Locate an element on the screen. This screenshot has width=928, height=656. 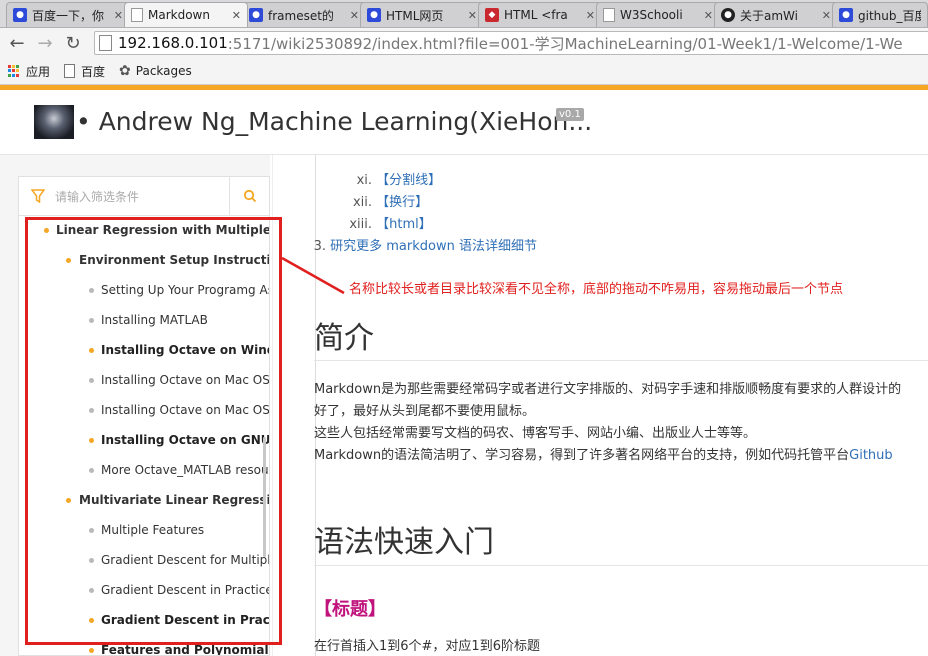
search-button is located at coordinates (249, 196).